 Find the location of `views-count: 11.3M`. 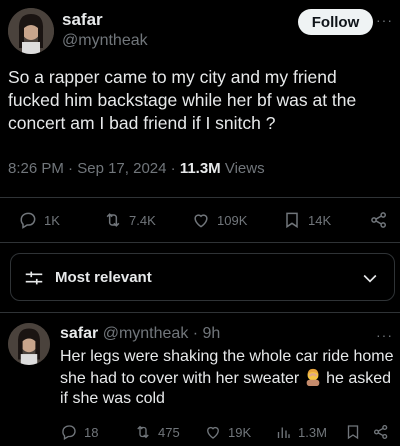

views-count: 11.3M is located at coordinates (200, 168).